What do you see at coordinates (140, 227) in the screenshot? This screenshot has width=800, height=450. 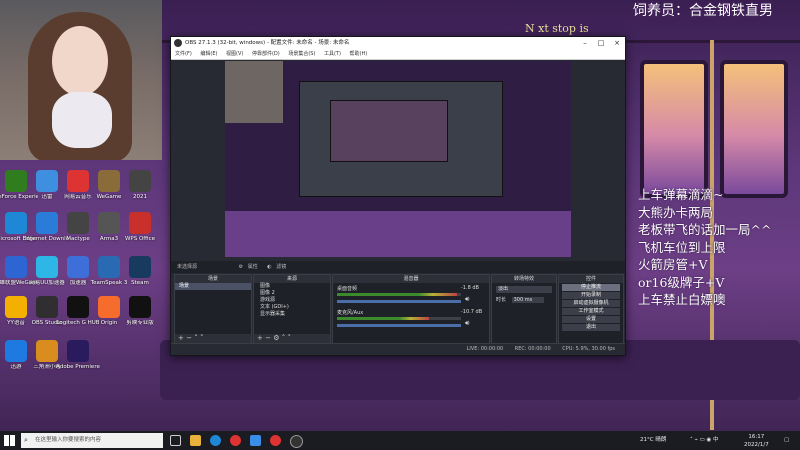 I see `desktop-icon: WPS Office` at bounding box center [140, 227].